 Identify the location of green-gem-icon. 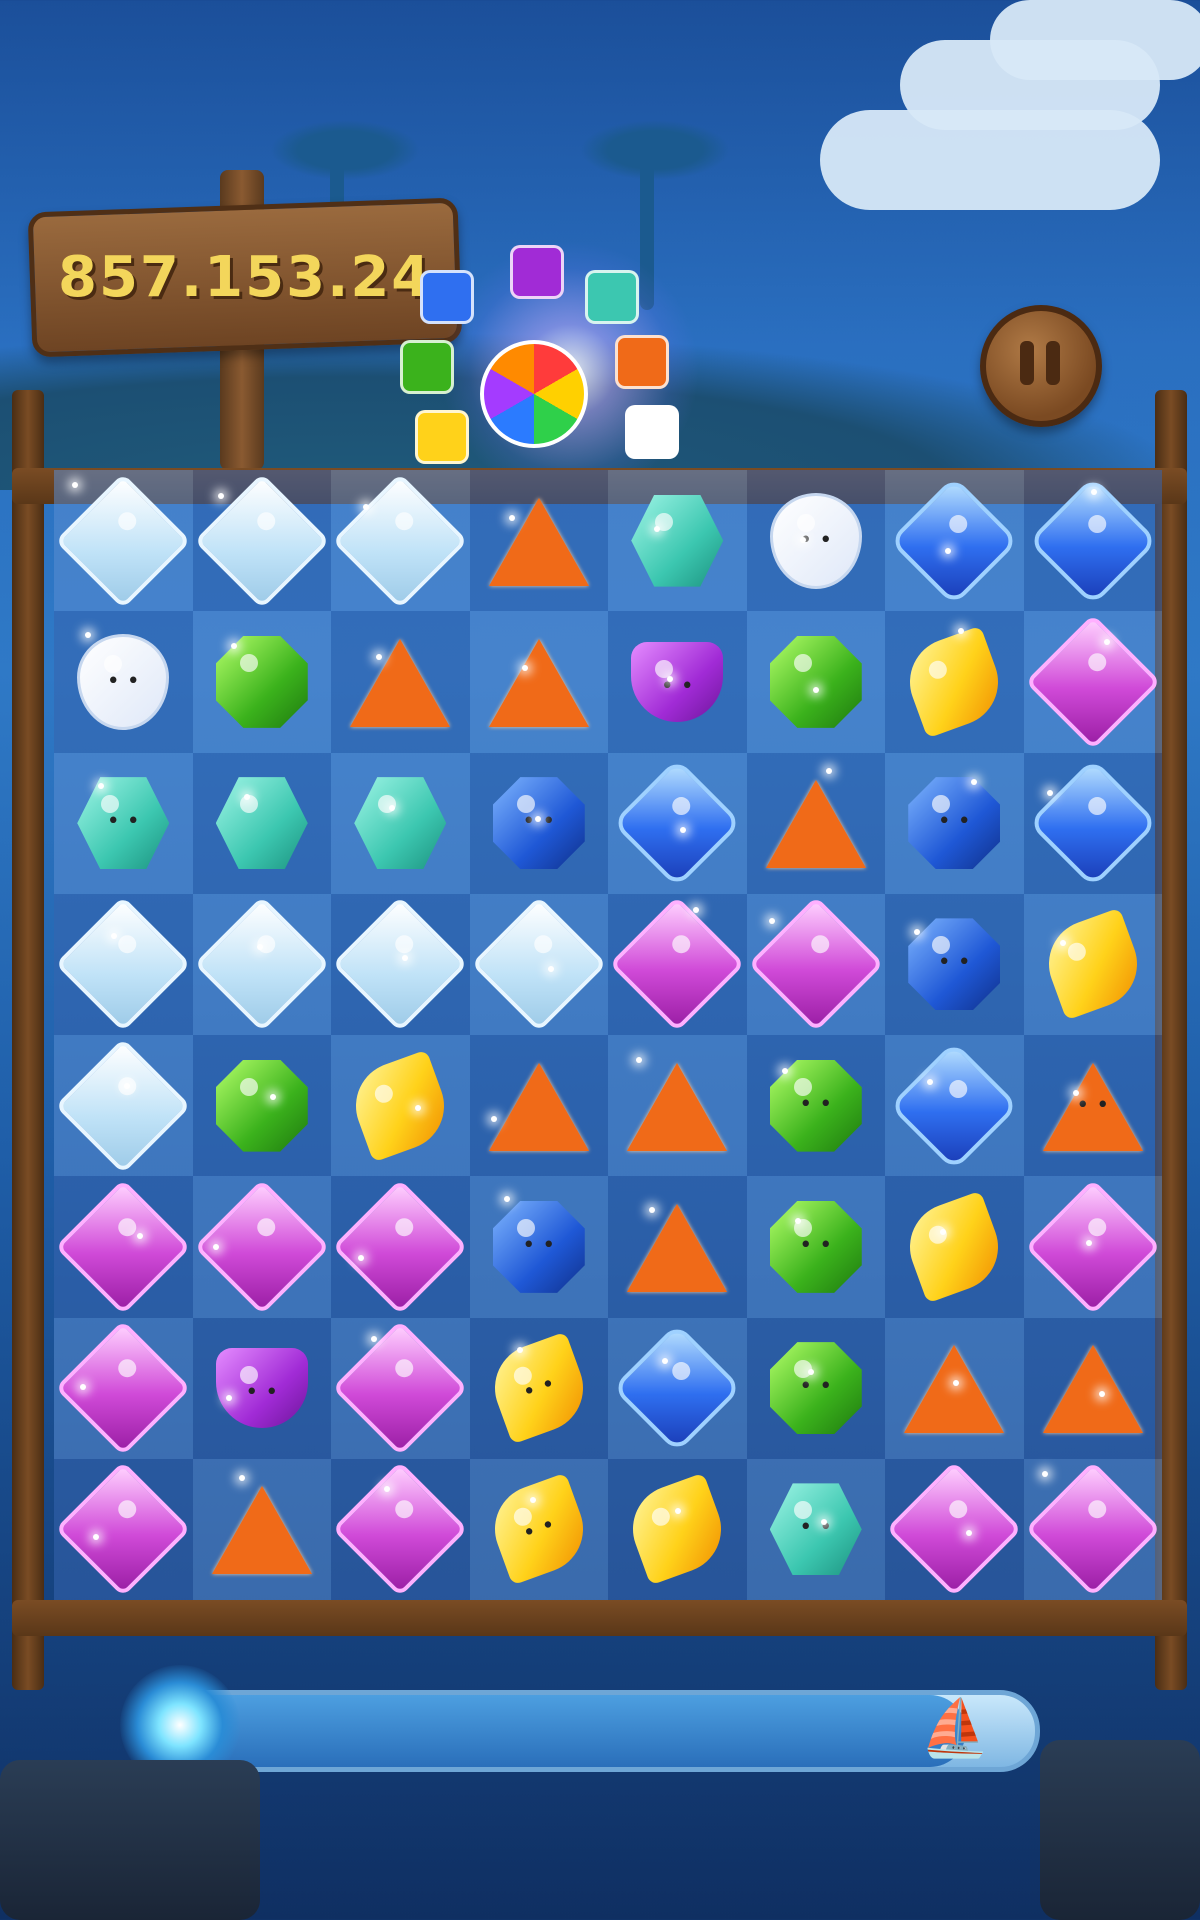
(261, 681).